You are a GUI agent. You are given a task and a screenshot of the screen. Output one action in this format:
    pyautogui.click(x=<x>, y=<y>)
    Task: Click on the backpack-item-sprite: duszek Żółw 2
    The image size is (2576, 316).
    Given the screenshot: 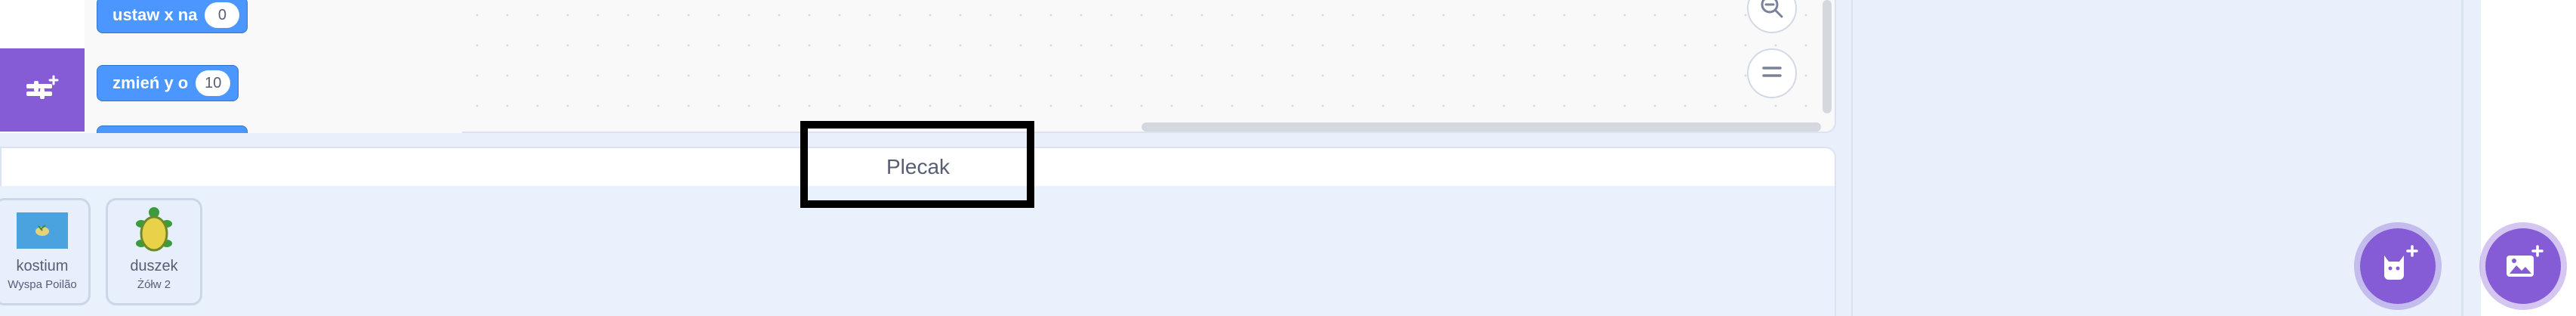 What is the action you would take?
    pyautogui.click(x=154, y=251)
    